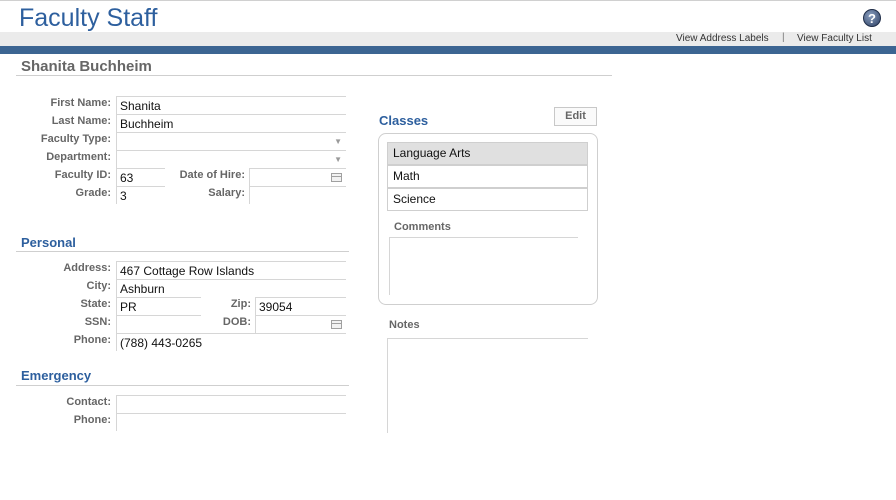  What do you see at coordinates (404, 120) in the screenshot?
I see `classes-section-title: Classes` at bounding box center [404, 120].